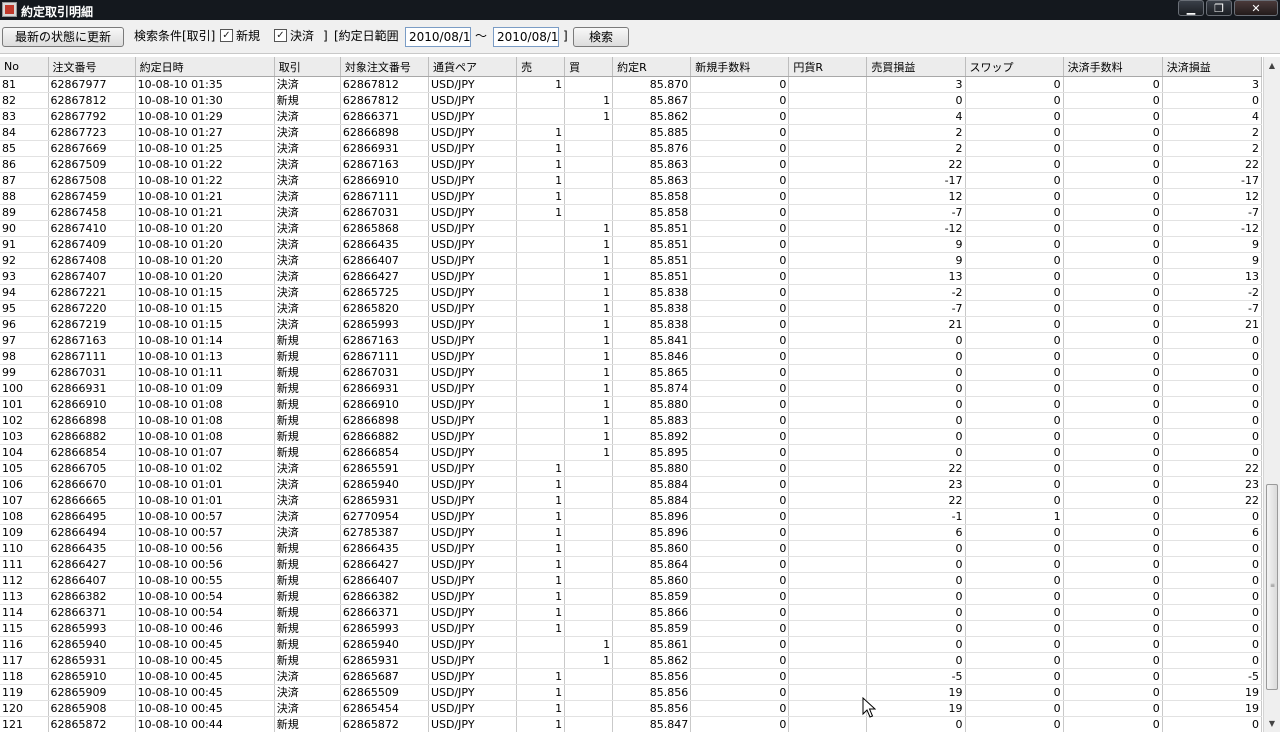 This screenshot has width=1280, height=732. I want to click on column-header: 約定日時, so click(205, 67).